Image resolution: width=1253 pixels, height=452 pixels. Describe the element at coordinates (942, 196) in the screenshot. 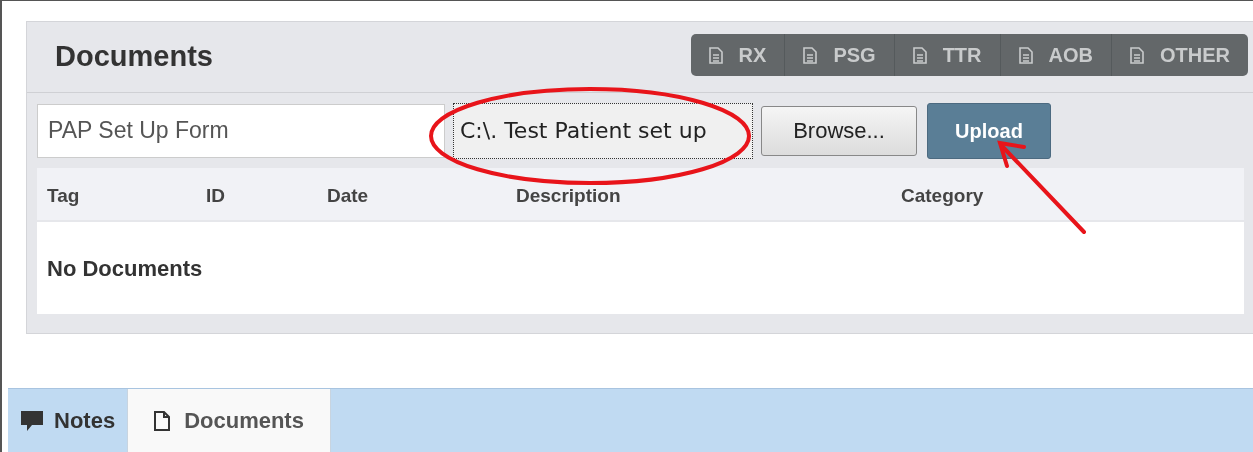

I see `column-header: Category` at that location.